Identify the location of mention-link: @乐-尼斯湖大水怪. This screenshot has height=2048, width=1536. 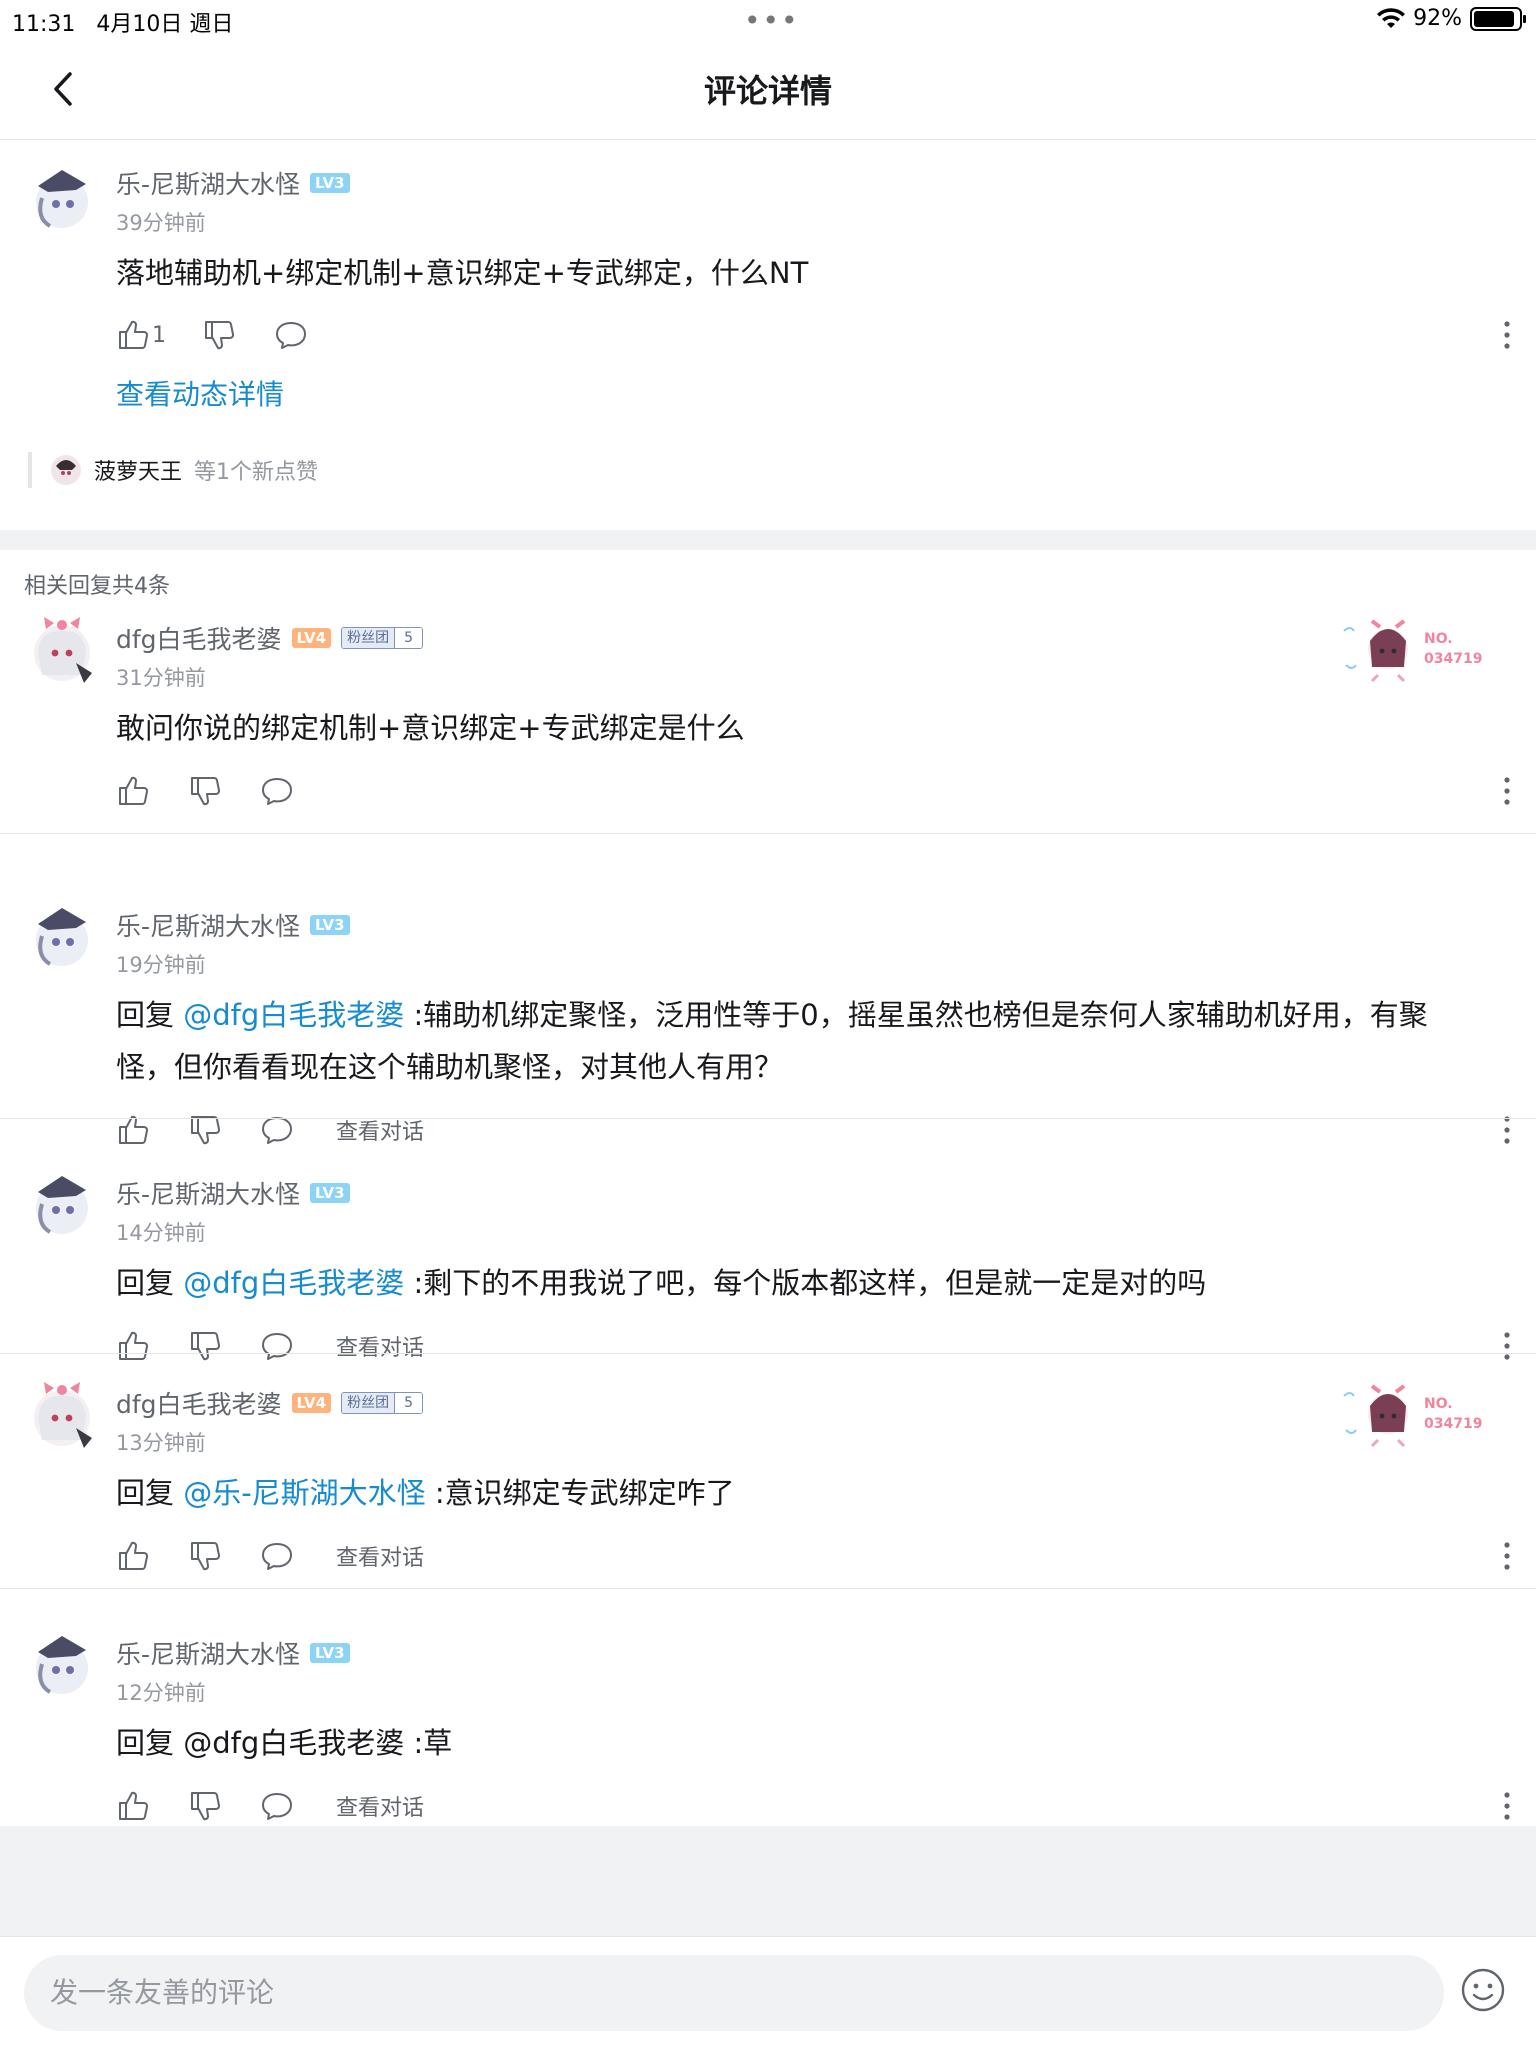
(304, 1493).